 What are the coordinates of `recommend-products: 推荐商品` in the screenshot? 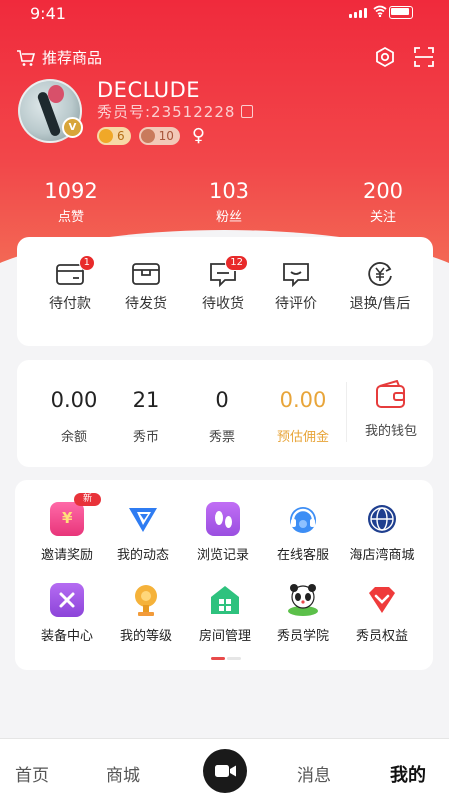 It's located at (59, 57).